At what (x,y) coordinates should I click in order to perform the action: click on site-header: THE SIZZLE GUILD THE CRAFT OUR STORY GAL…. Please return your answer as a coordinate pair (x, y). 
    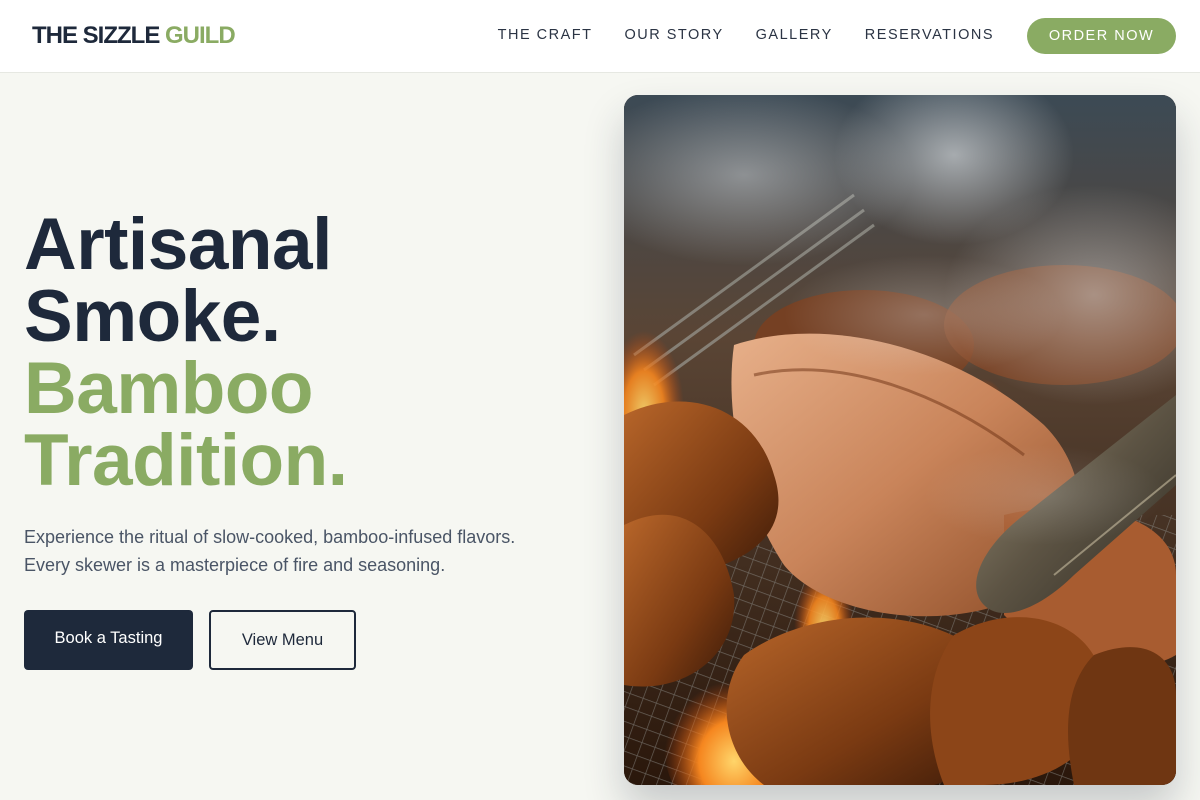
    Looking at the image, I should click on (600, 36).